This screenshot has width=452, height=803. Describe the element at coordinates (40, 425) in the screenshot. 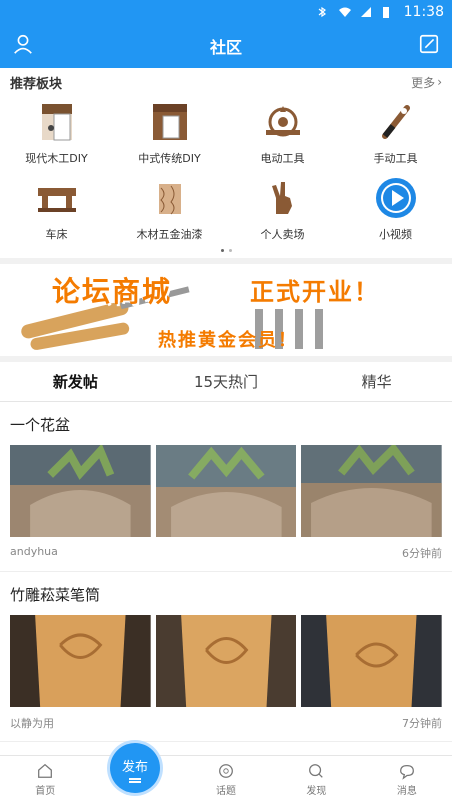

I see `post-title: 一个花盆` at that location.